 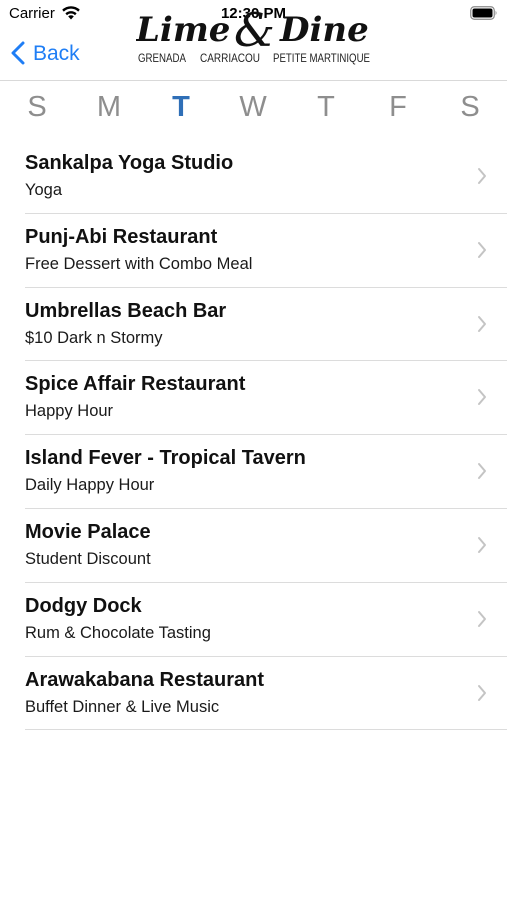 I want to click on day-wednesday: W, so click(x=253, y=107).